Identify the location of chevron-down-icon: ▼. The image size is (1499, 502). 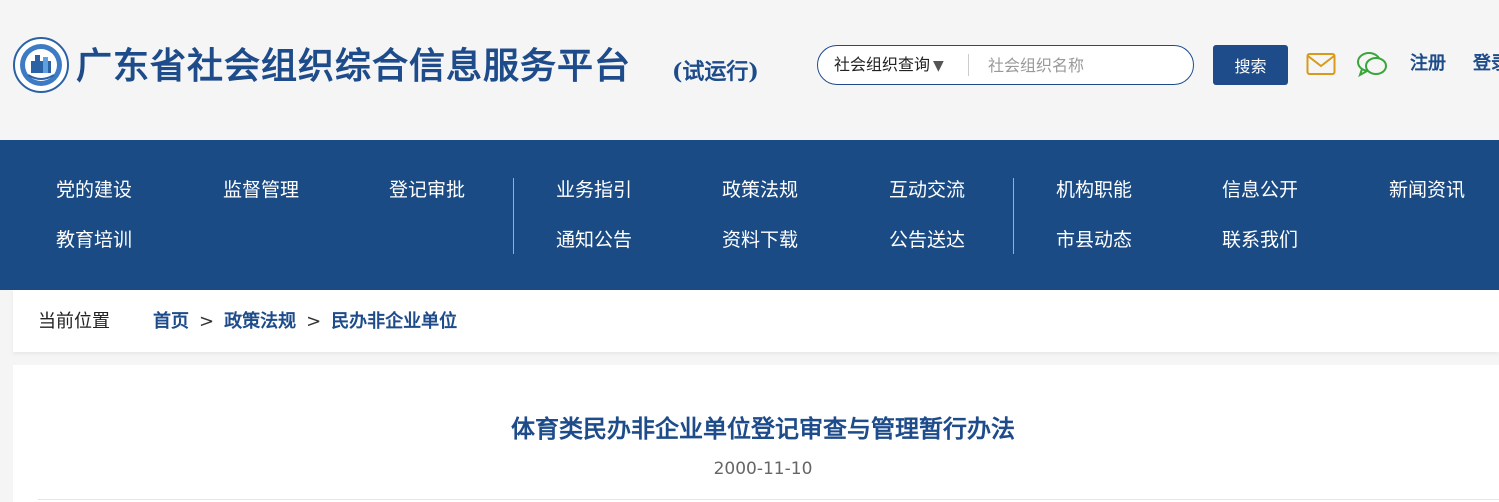
(938, 66).